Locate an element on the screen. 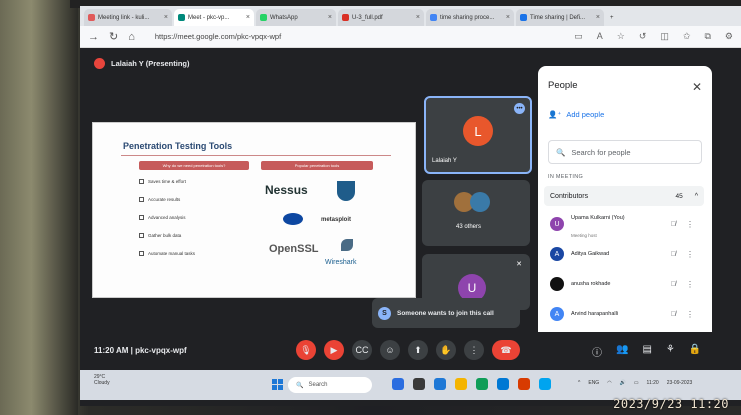  language-indicator: ENG is located at coordinates (593, 383).